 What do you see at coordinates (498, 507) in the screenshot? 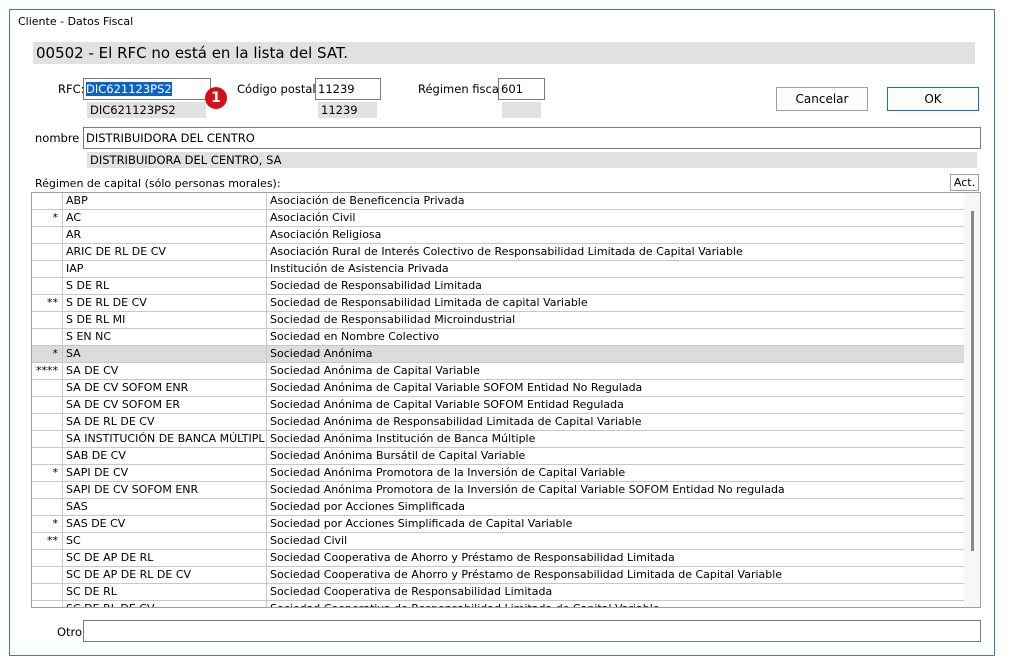
I see `table-row: SAS Sociedad por Acciones Simplificada` at bounding box center [498, 507].